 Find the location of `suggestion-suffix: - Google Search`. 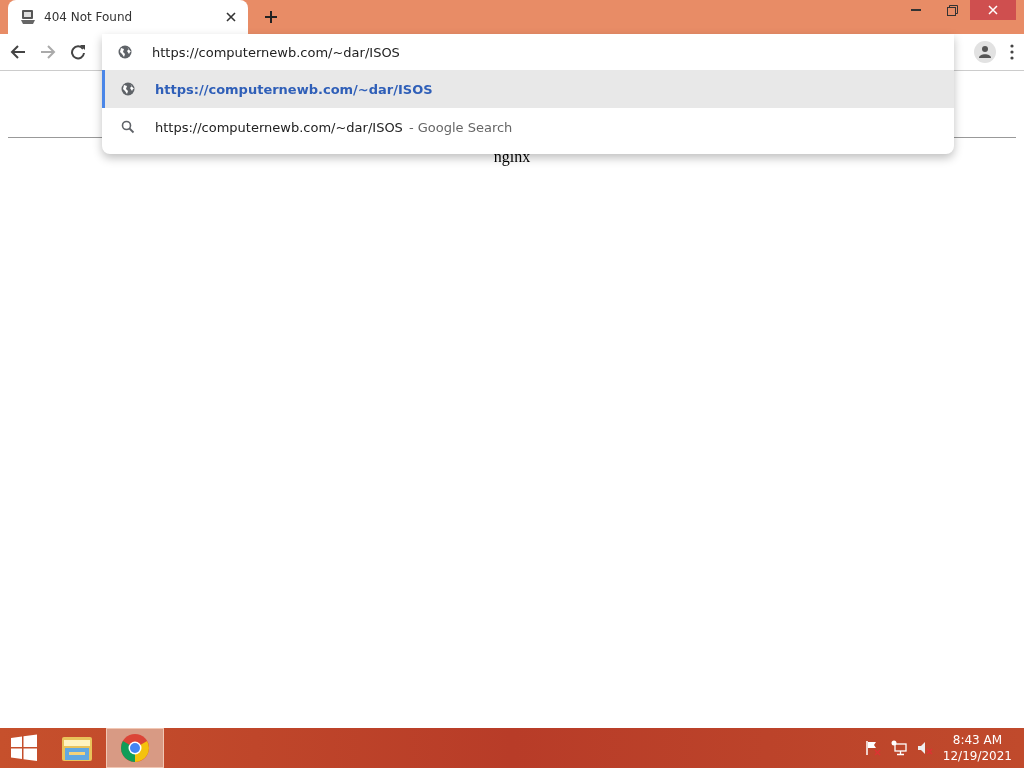

suggestion-suffix: - Google Search is located at coordinates (460, 127).